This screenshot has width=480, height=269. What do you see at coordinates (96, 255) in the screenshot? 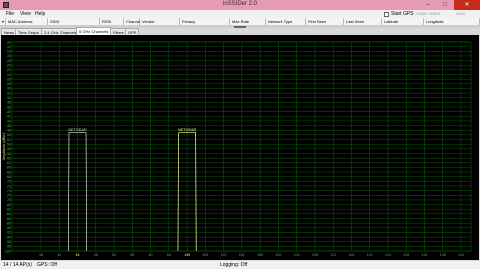
I see `x-tick-label: 48` at bounding box center [96, 255].